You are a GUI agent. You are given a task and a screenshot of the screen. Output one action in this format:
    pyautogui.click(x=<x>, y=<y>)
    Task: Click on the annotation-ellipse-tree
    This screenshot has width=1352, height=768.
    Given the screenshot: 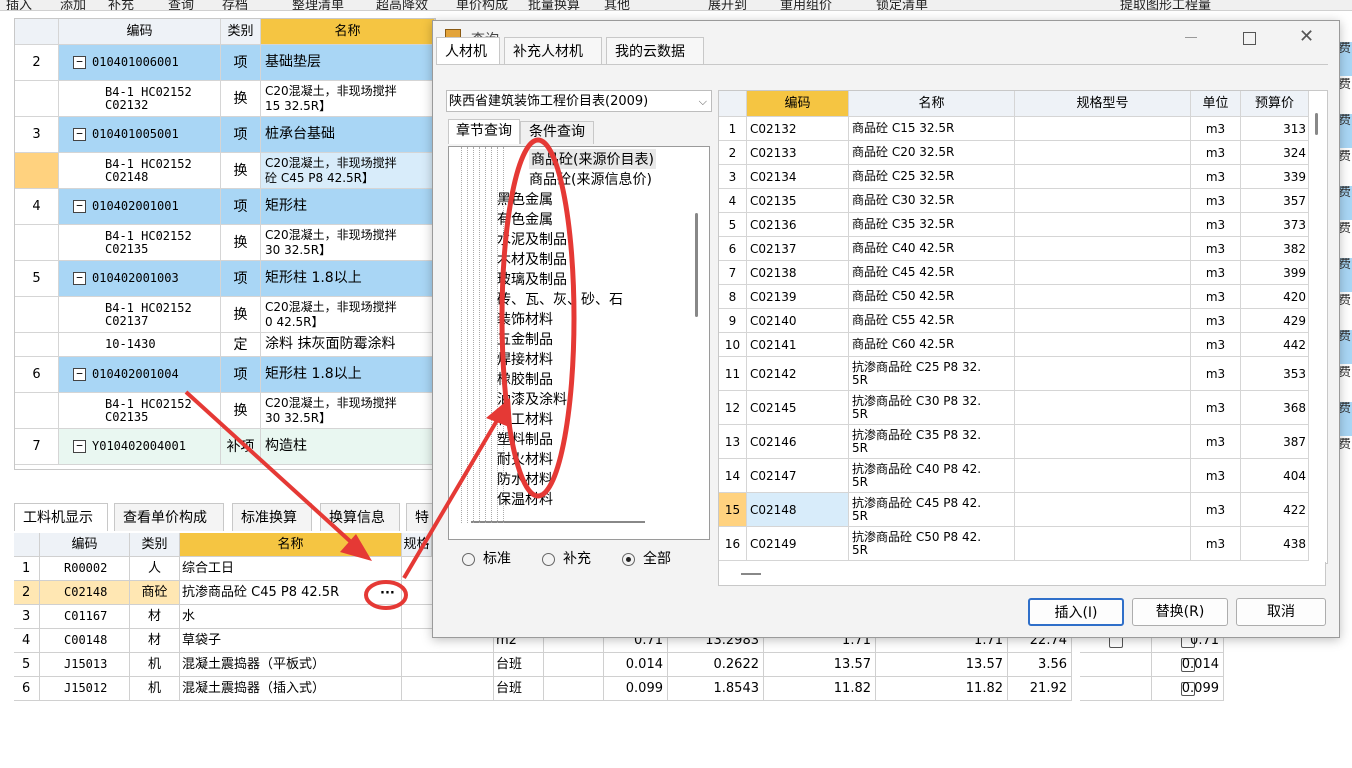 What is the action you would take?
    pyautogui.click(x=538, y=318)
    